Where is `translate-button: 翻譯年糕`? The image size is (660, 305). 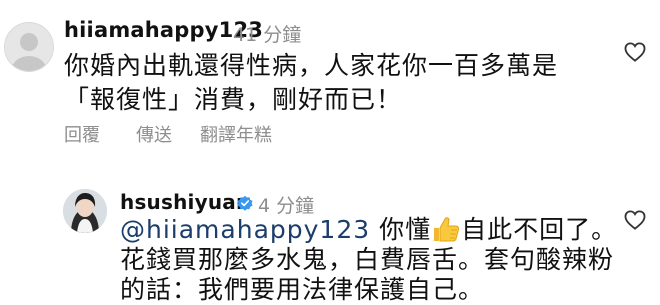
translate-button: 翻譯年糕 is located at coordinates (236, 134).